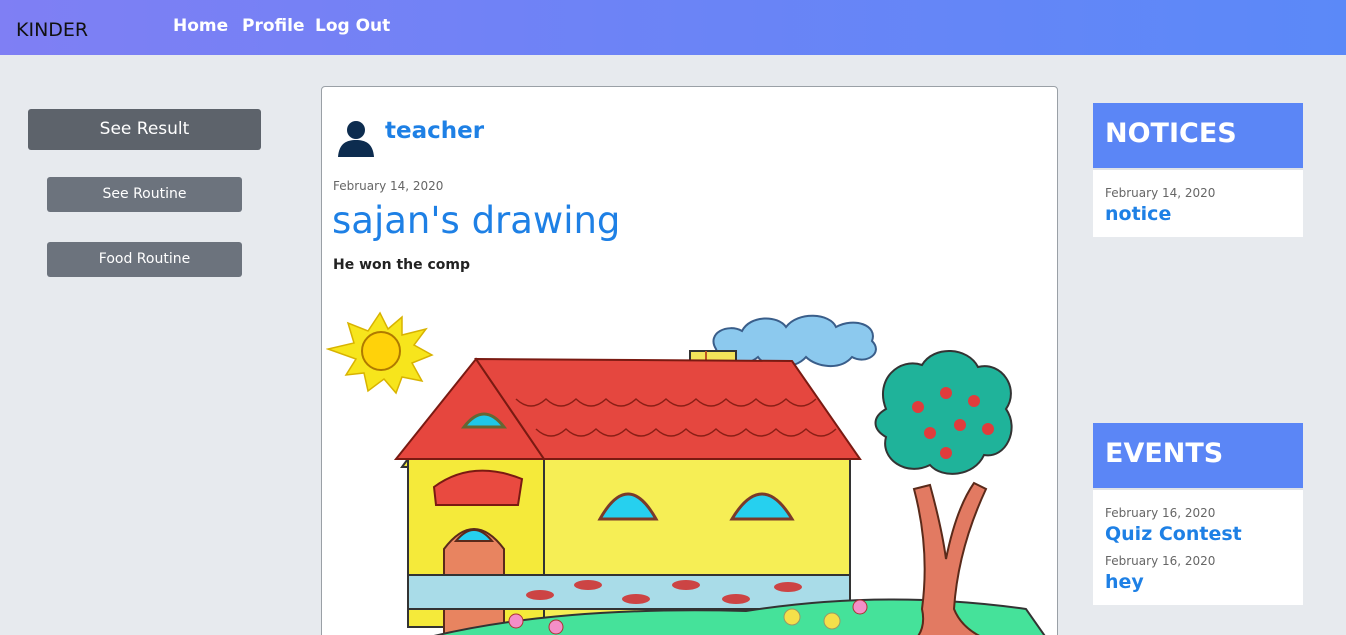  Describe the element at coordinates (52, 30) in the screenshot. I see `brand-logo: KINDER` at that location.